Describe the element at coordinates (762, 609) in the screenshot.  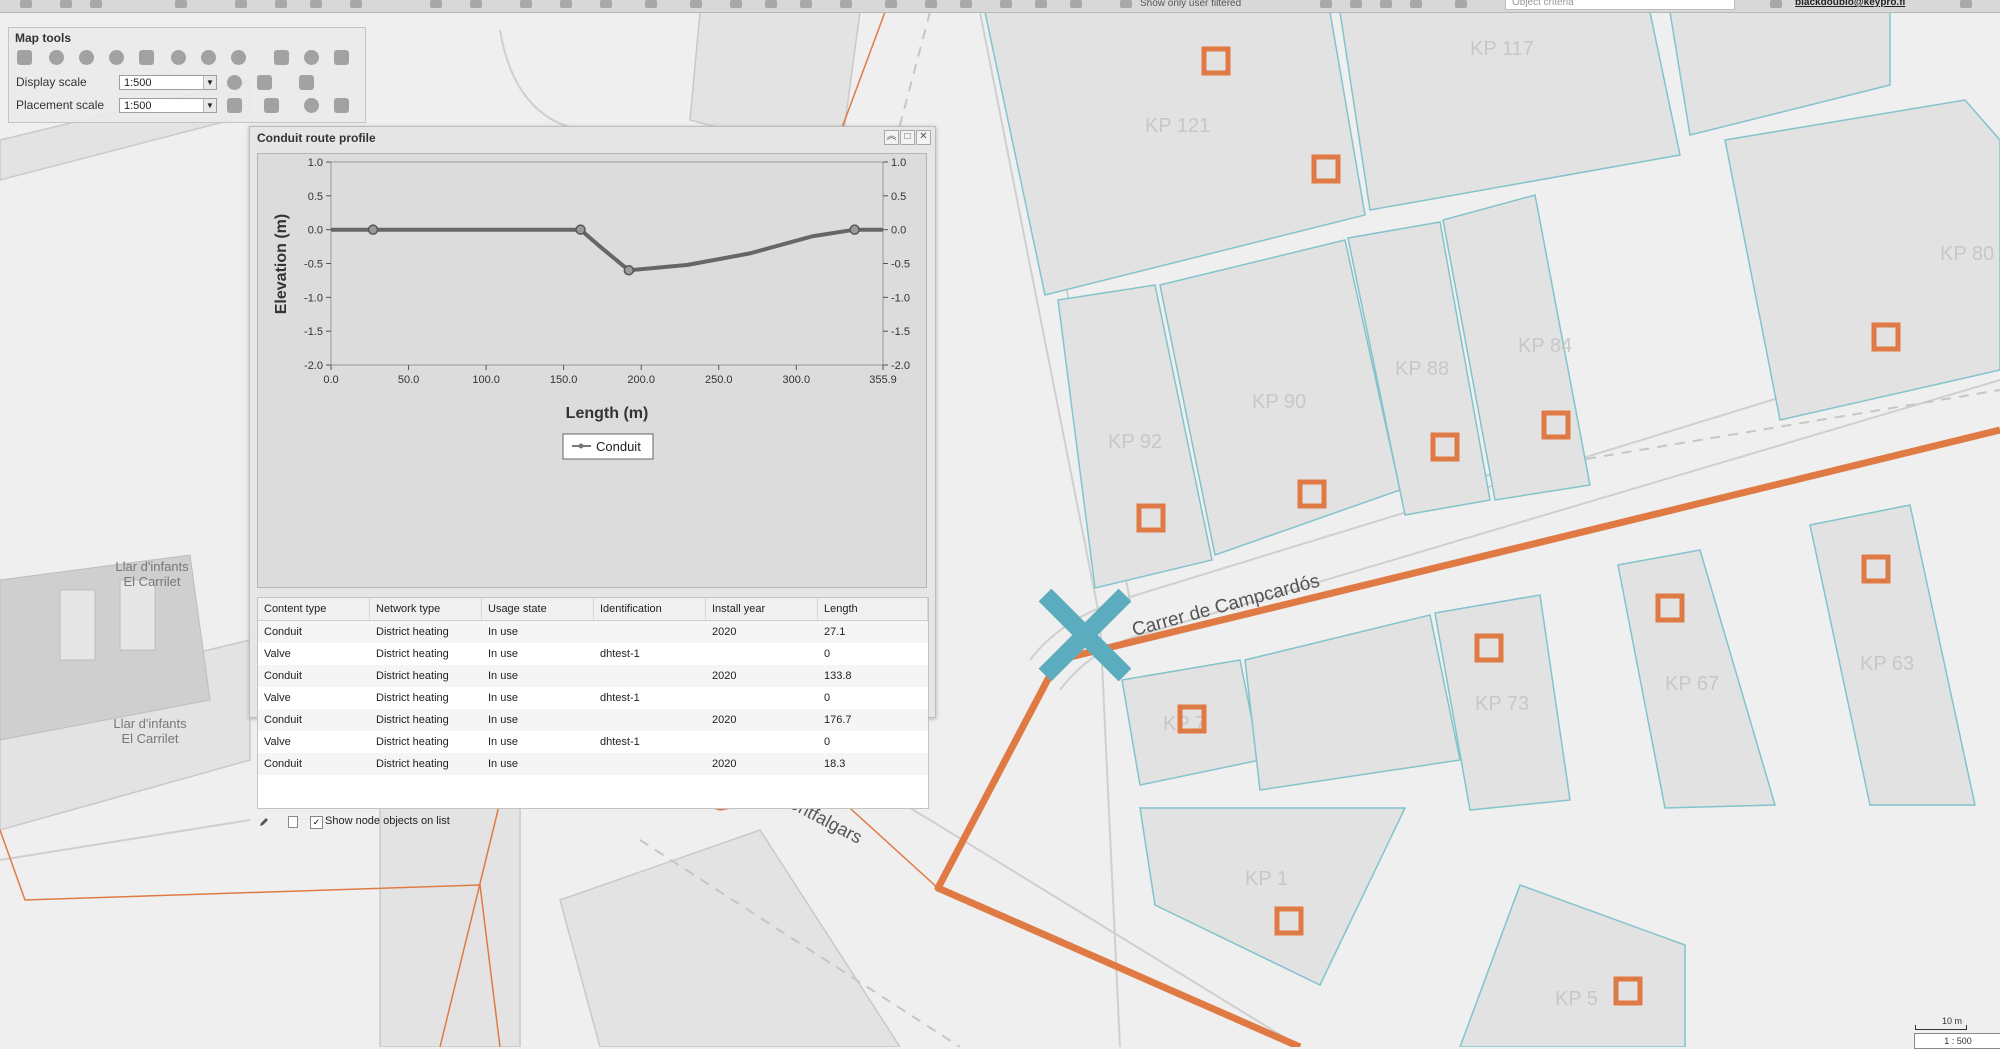
I see `column-header: Install year` at that location.